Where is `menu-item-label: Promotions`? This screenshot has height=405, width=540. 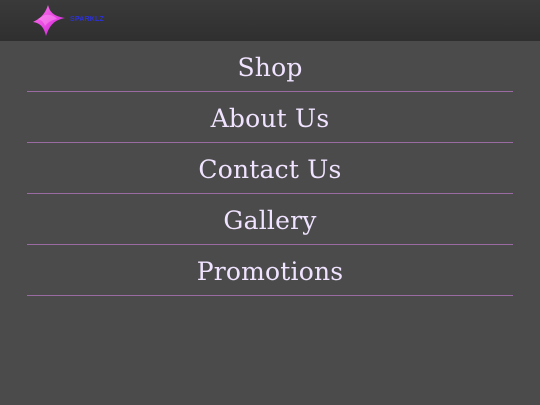
menu-item-label: Promotions is located at coordinates (270, 271).